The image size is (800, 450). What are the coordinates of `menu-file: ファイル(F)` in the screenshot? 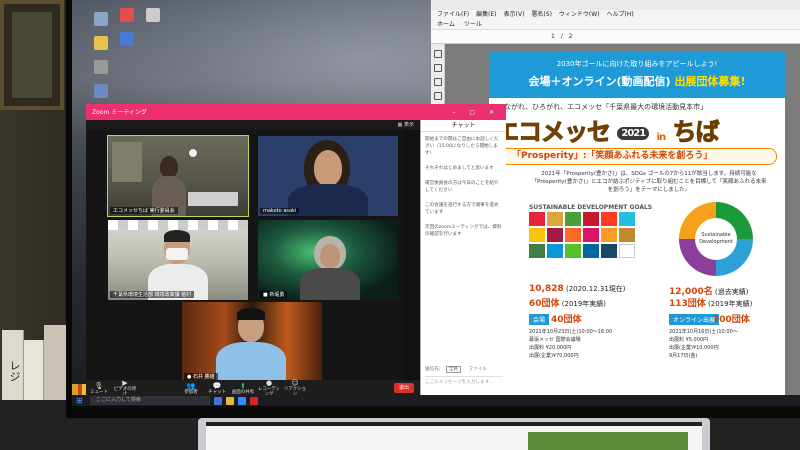 It's located at (453, 15).